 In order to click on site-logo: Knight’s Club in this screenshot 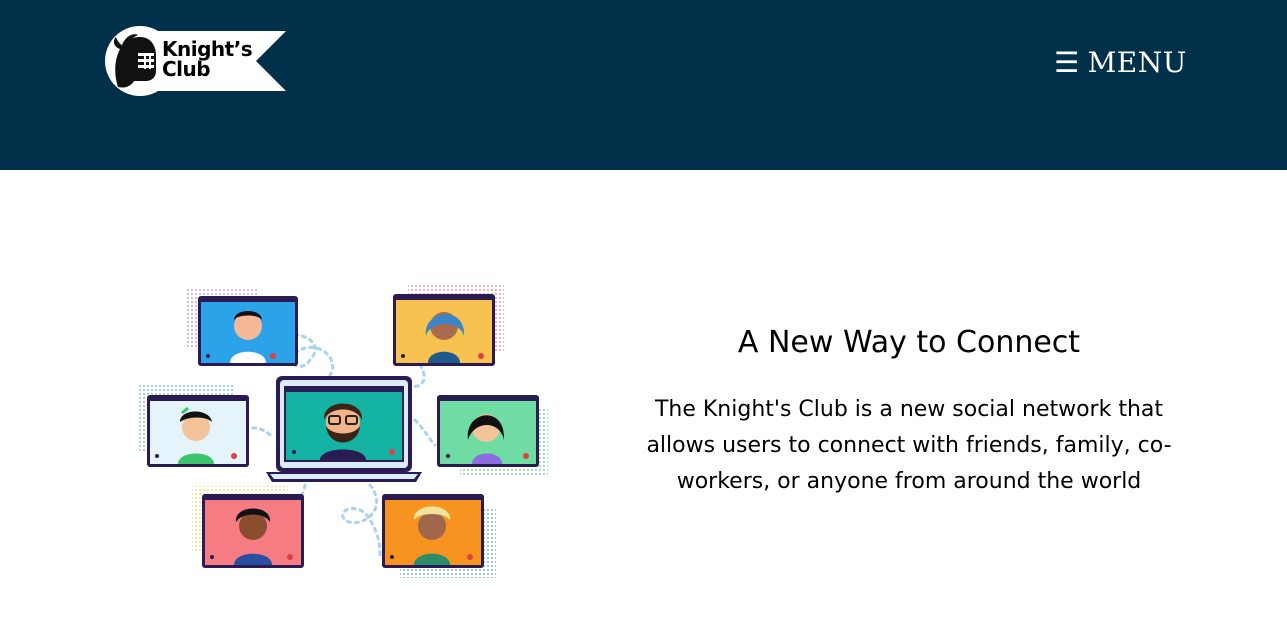, I will do `click(196, 61)`.